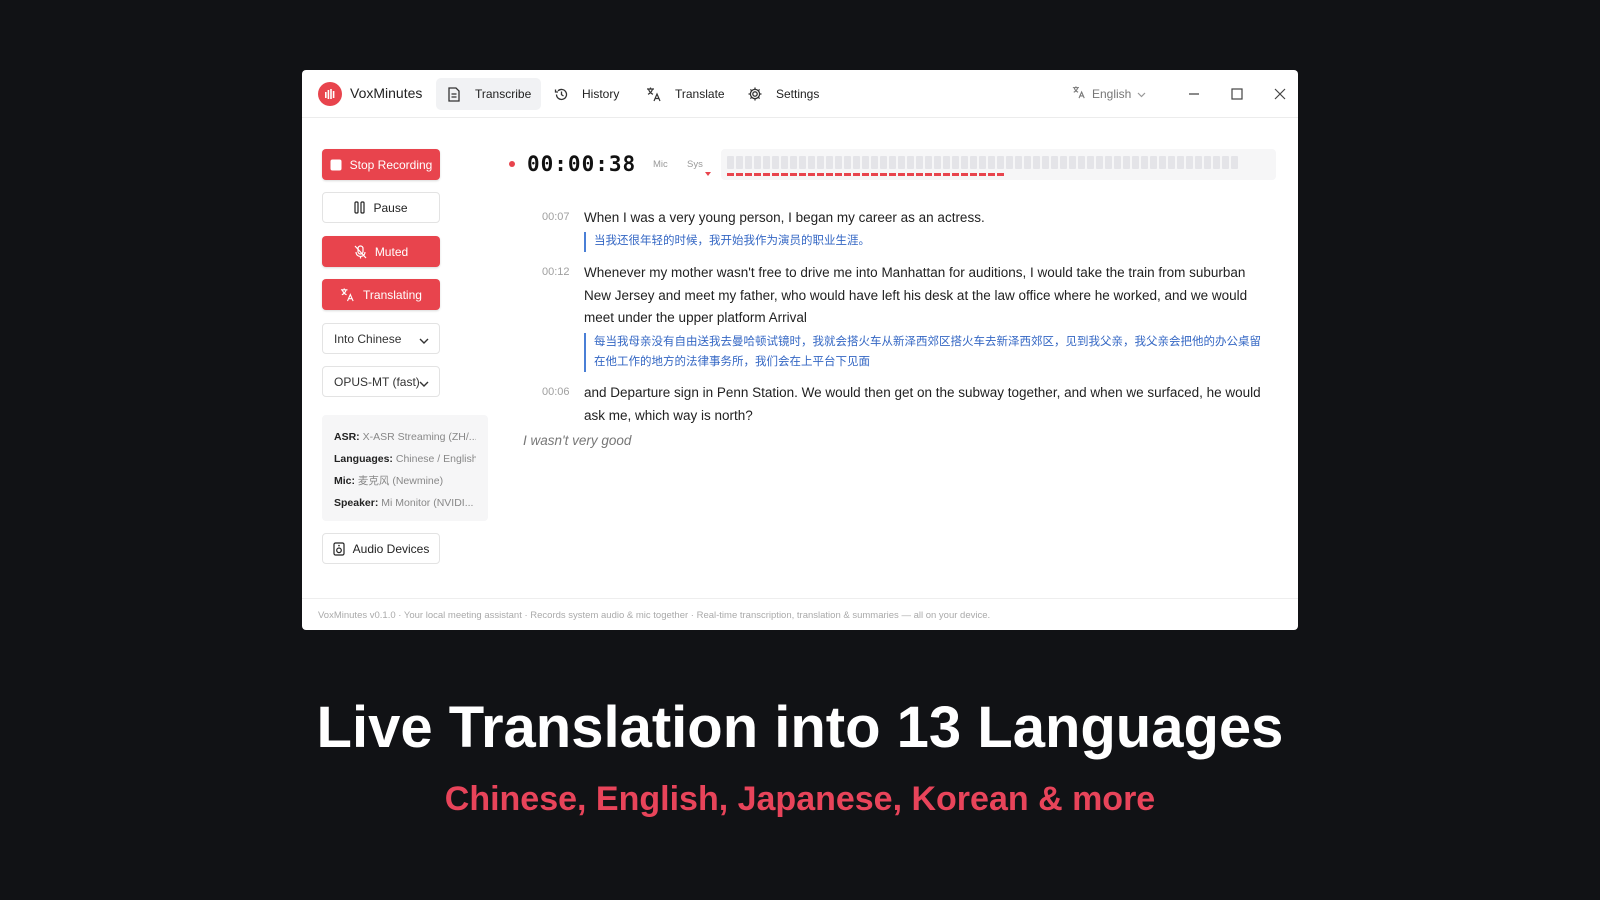 The width and height of the screenshot is (1600, 900). Describe the element at coordinates (391, 164) in the screenshot. I see `stop-recording-label: Stop Recording` at that location.